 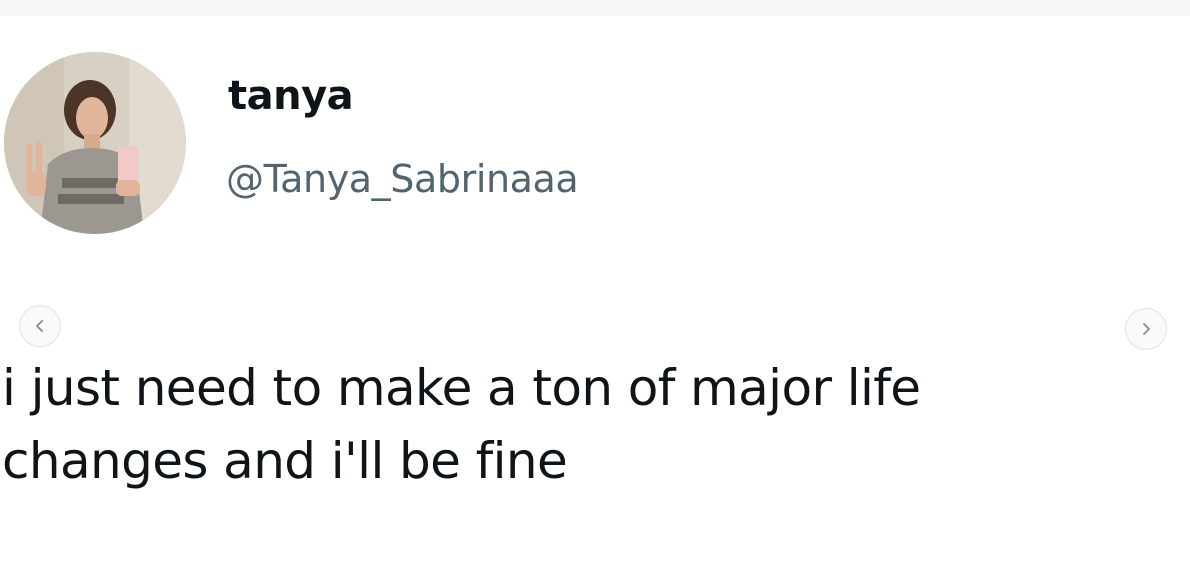 What do you see at coordinates (402, 179) in the screenshot?
I see `user-handle: @Tanya_Sabrinaaa` at bounding box center [402, 179].